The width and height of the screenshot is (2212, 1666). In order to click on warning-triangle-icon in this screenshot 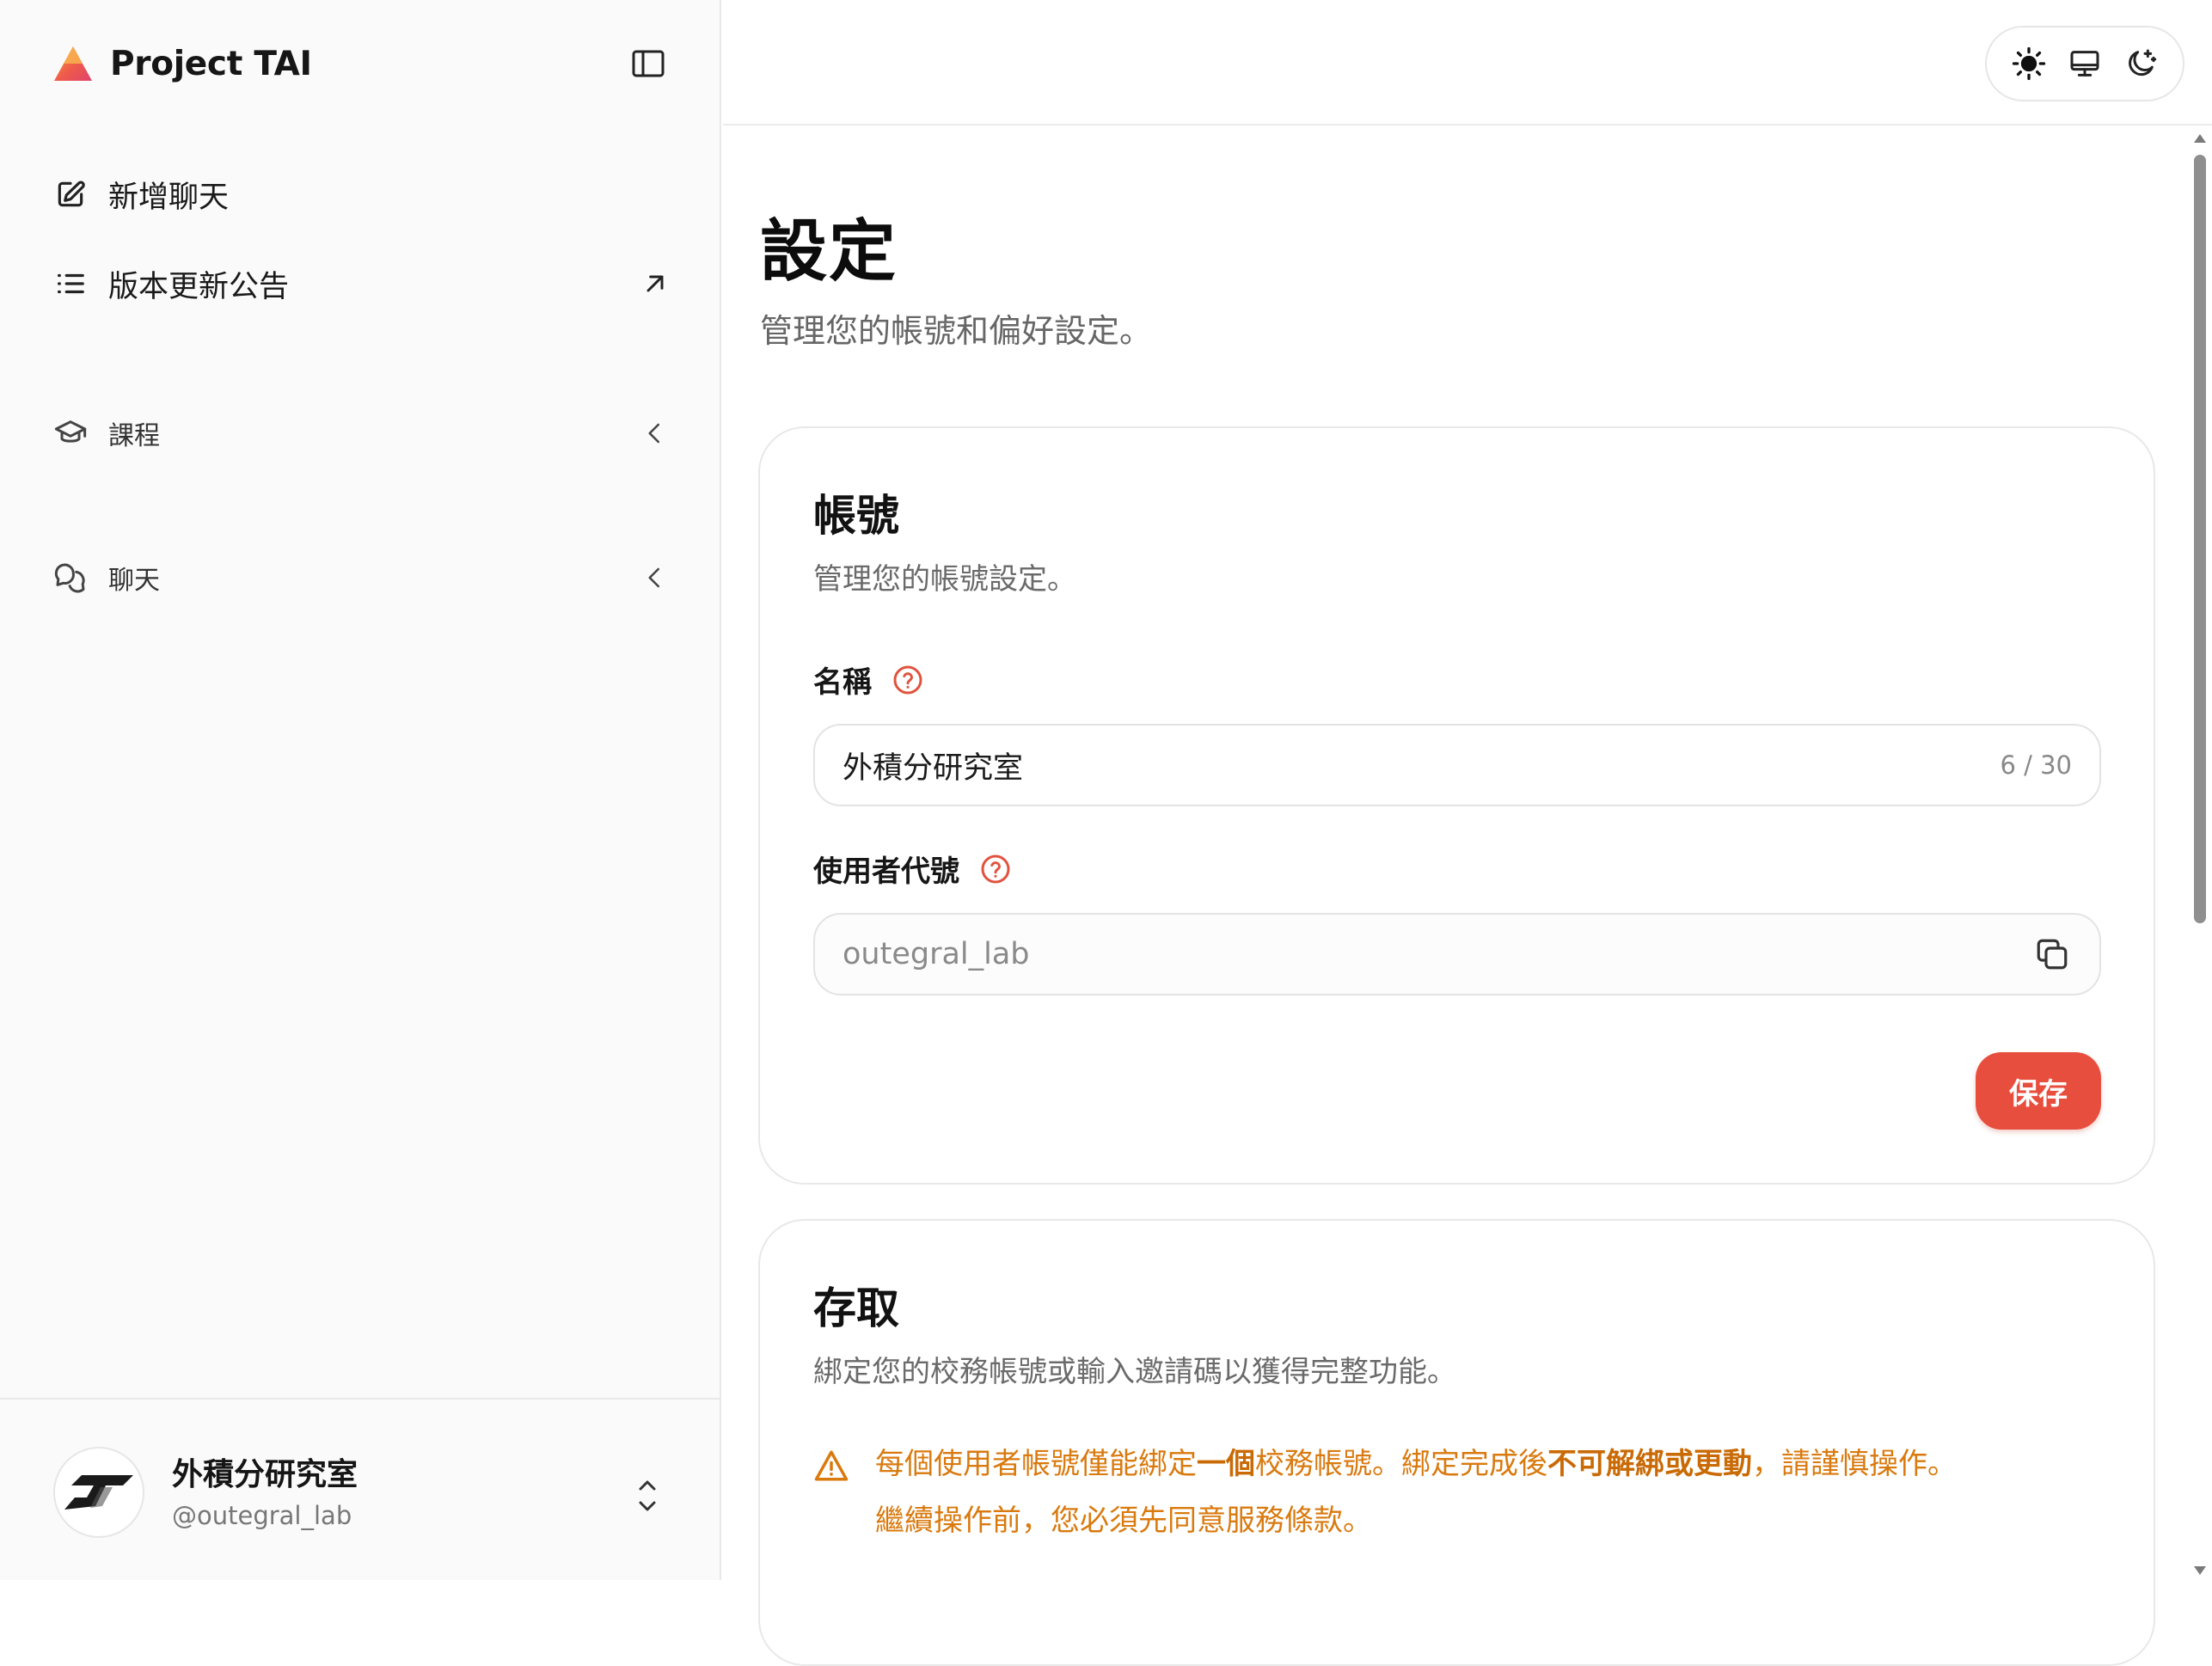, I will do `click(831, 1465)`.